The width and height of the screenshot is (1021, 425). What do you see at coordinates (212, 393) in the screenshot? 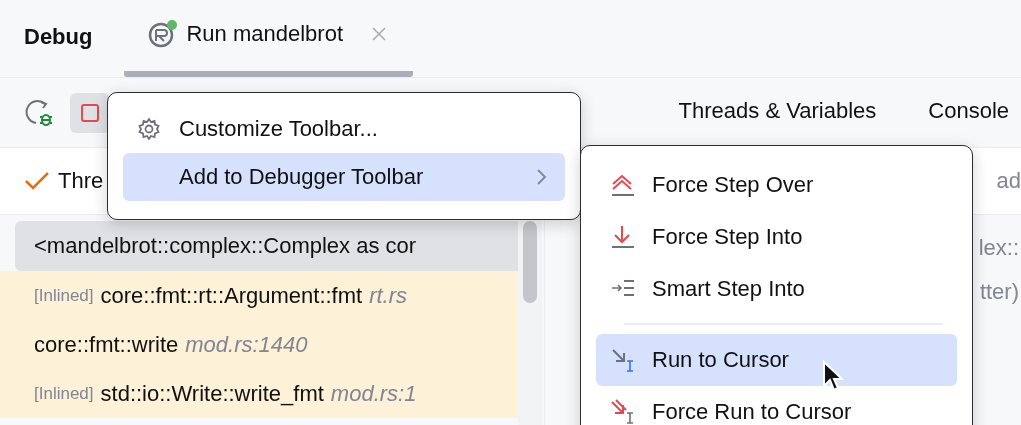
I see `function-name: std::io::Write::write_fmt` at bounding box center [212, 393].